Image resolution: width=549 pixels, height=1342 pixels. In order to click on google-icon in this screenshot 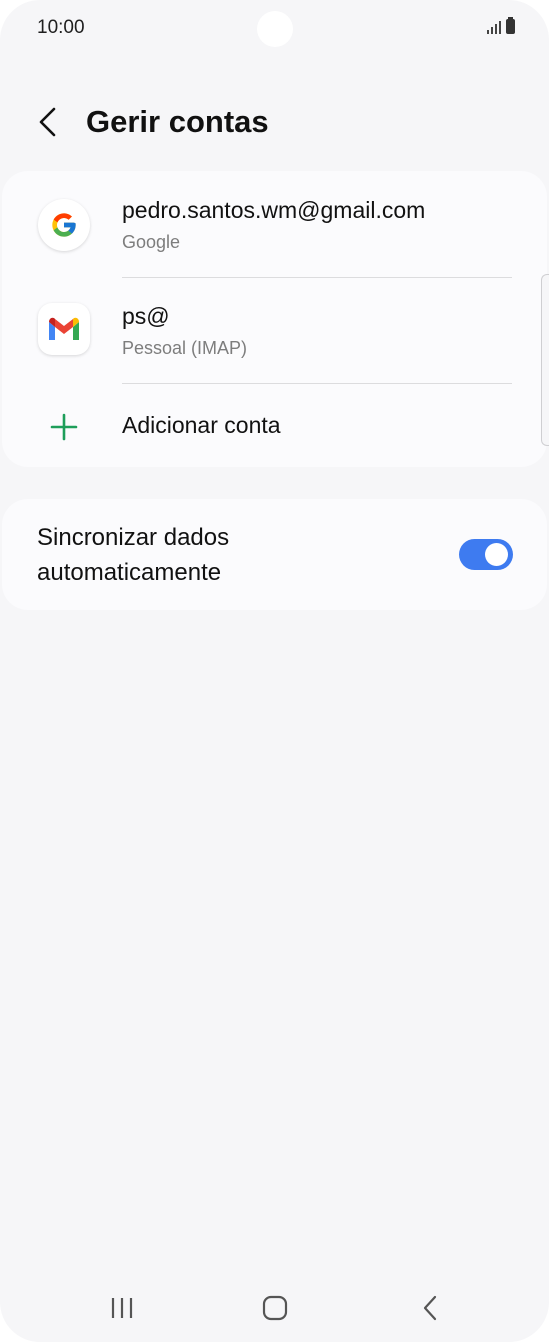, I will do `click(64, 225)`.